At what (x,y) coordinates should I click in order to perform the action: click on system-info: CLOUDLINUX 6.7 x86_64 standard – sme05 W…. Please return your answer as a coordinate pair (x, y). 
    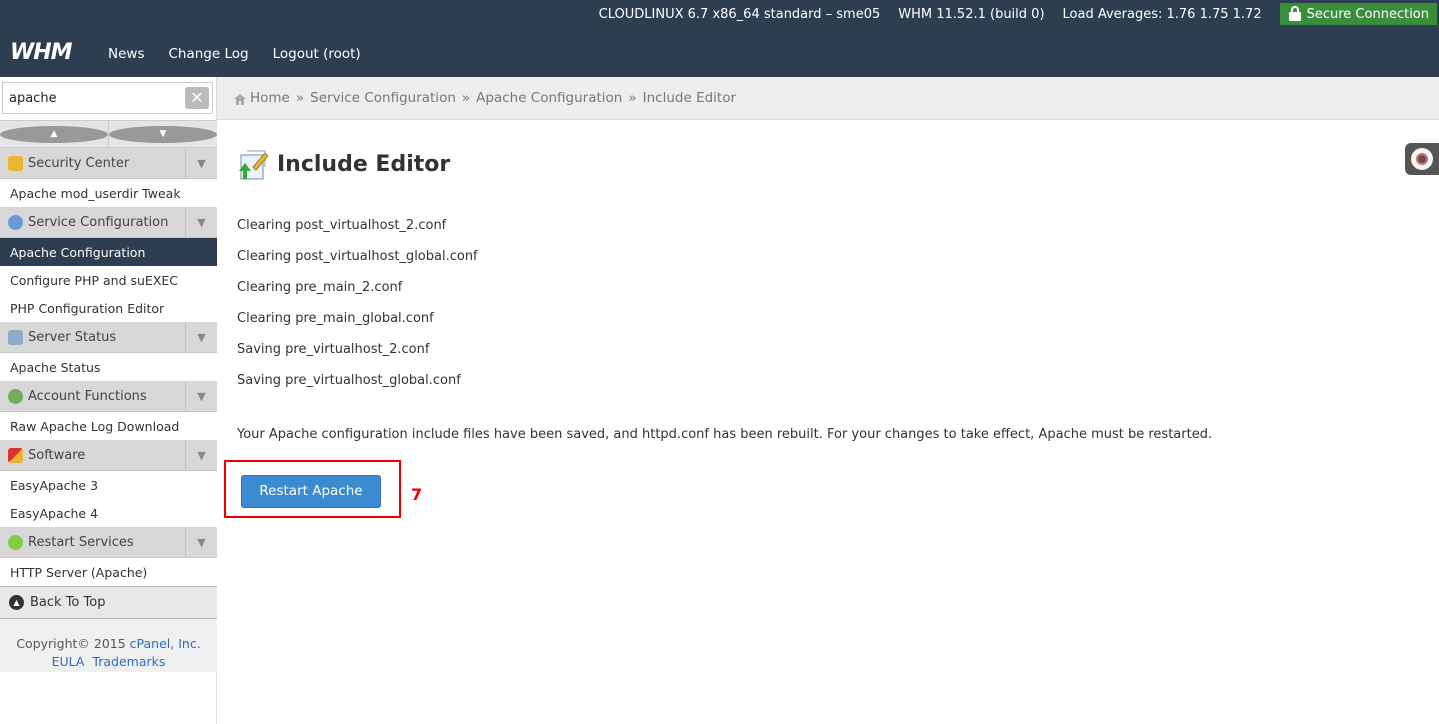
    Looking at the image, I should click on (1019, 14).